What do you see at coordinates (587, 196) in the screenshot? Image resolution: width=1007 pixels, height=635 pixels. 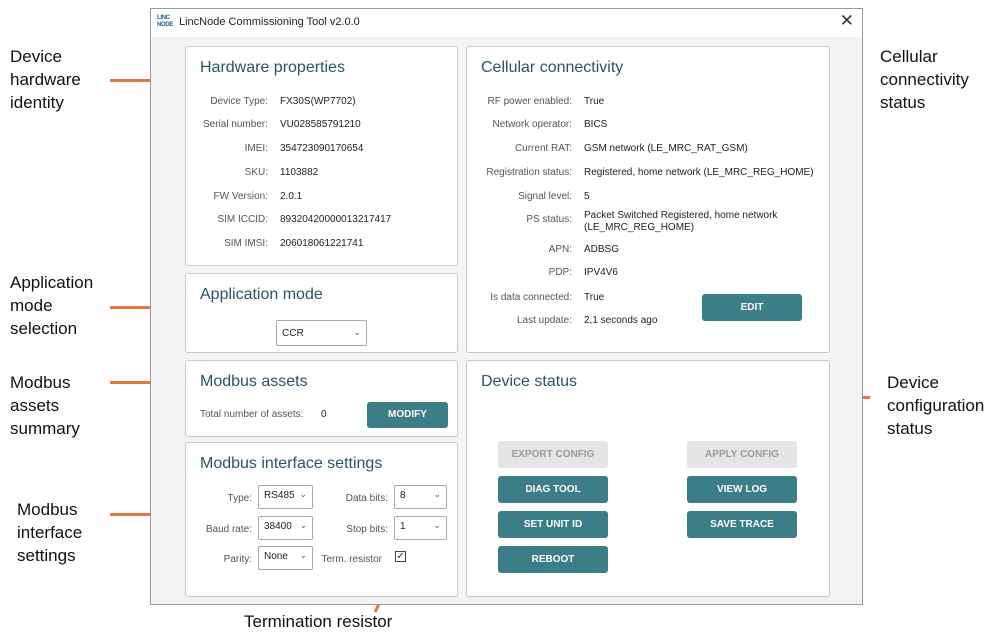 I see `cell-signal-value: 5` at bounding box center [587, 196].